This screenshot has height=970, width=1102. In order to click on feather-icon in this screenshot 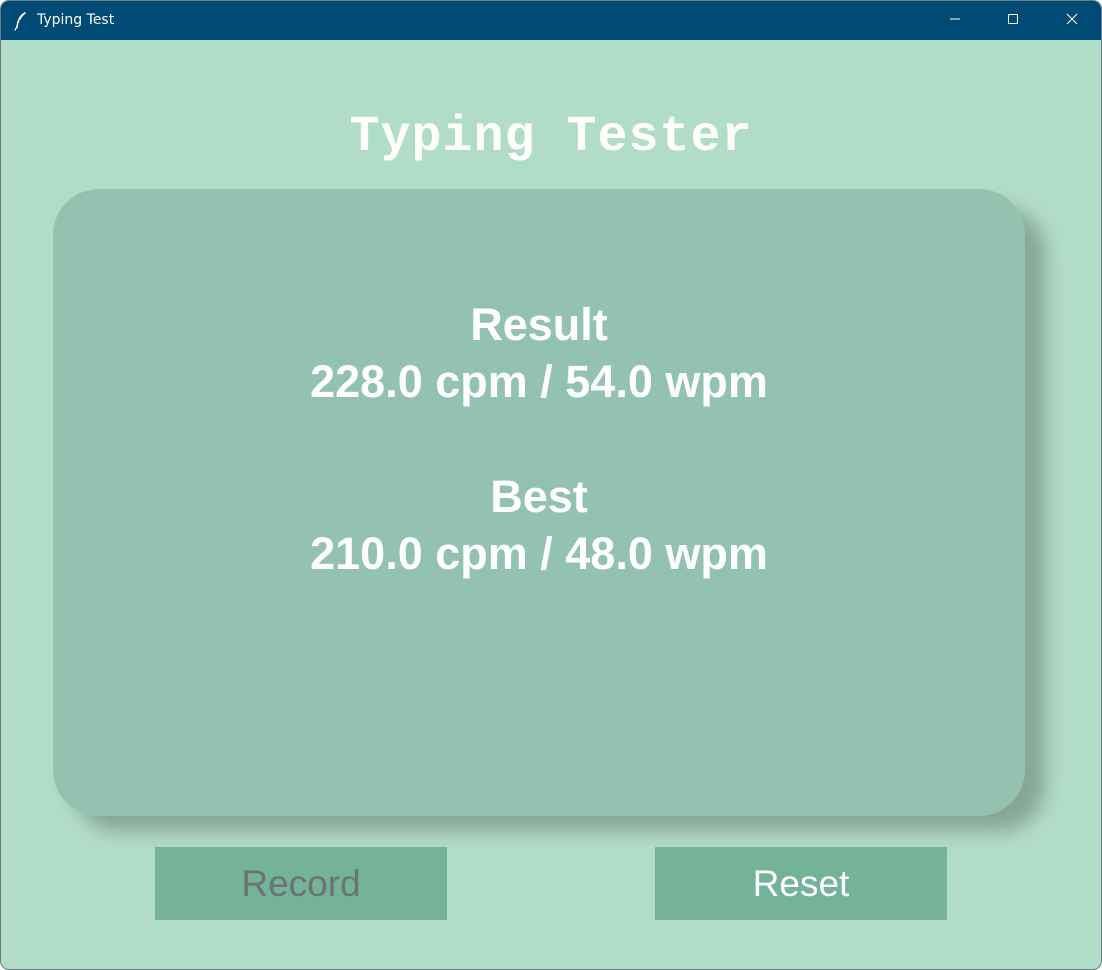, I will do `click(21, 21)`.